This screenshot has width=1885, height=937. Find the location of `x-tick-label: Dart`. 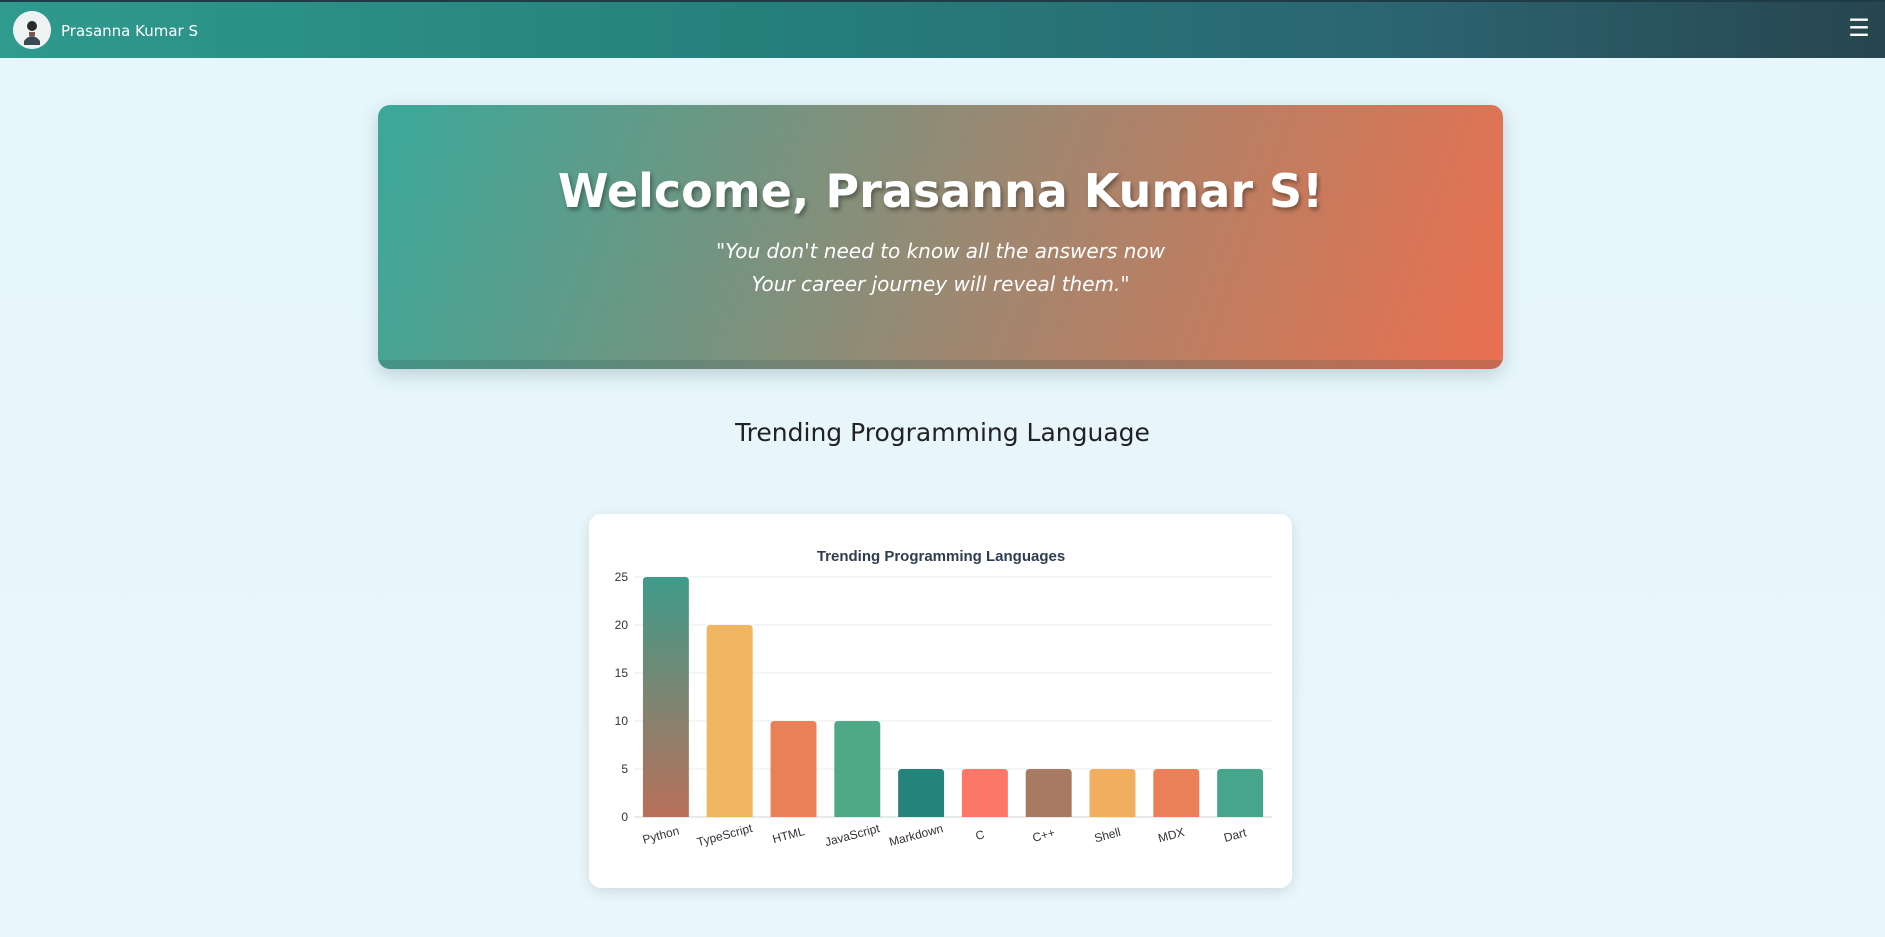

x-tick-label: Dart is located at coordinates (1235, 835).